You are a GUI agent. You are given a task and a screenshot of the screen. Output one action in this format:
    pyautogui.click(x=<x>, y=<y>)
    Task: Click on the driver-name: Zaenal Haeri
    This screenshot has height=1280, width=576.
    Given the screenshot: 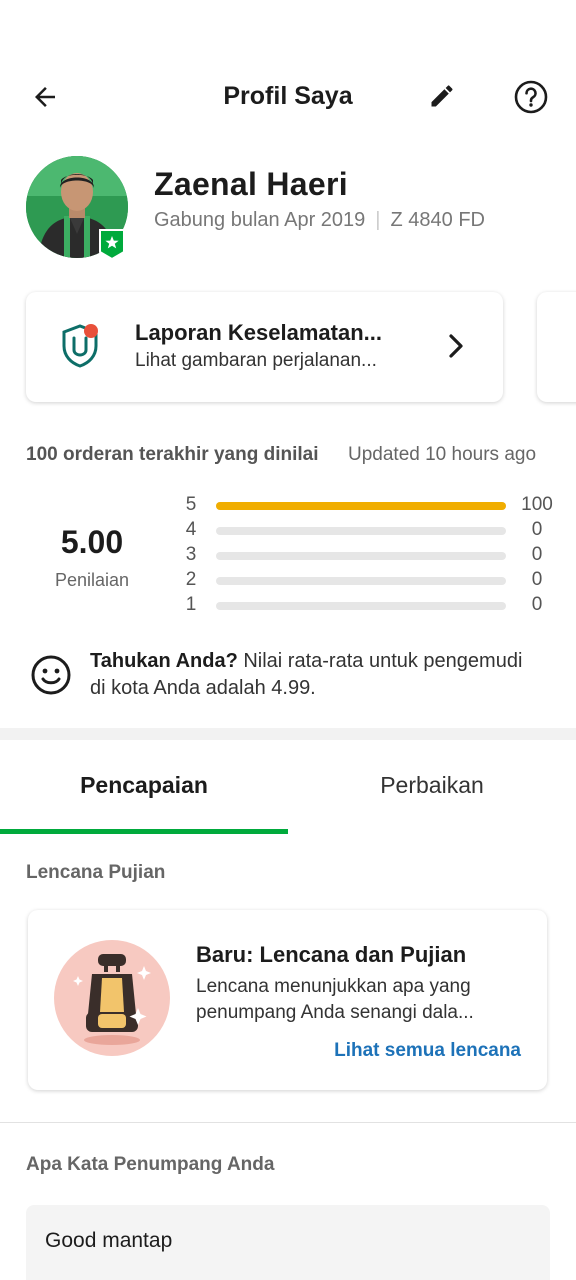 What is the action you would take?
    pyautogui.click(x=251, y=184)
    